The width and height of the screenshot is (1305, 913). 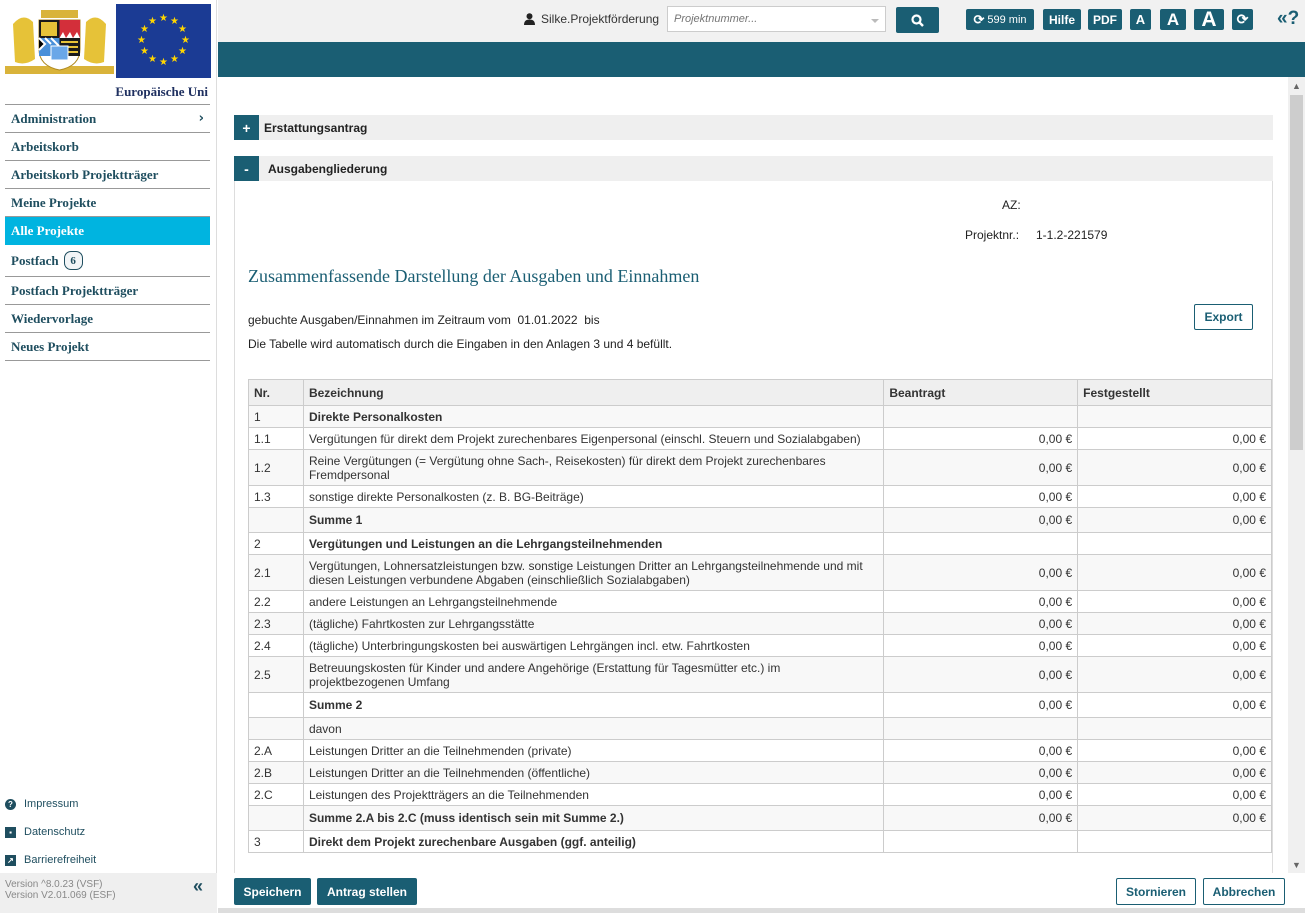 I want to click on barrierefreiheit-label: Barrierefreiheit, so click(x=60, y=860).